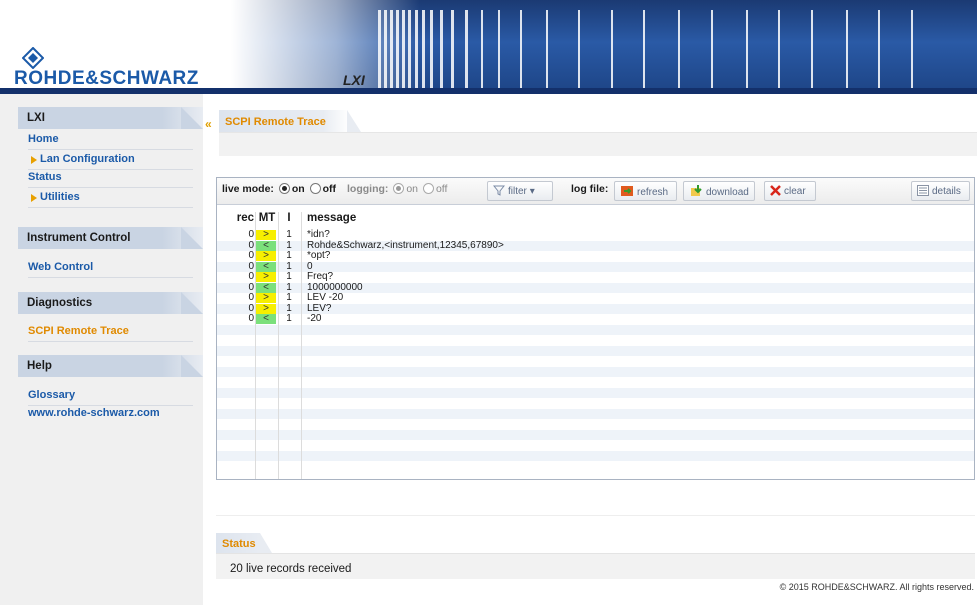  What do you see at coordinates (696, 190) in the screenshot?
I see `download-icon` at bounding box center [696, 190].